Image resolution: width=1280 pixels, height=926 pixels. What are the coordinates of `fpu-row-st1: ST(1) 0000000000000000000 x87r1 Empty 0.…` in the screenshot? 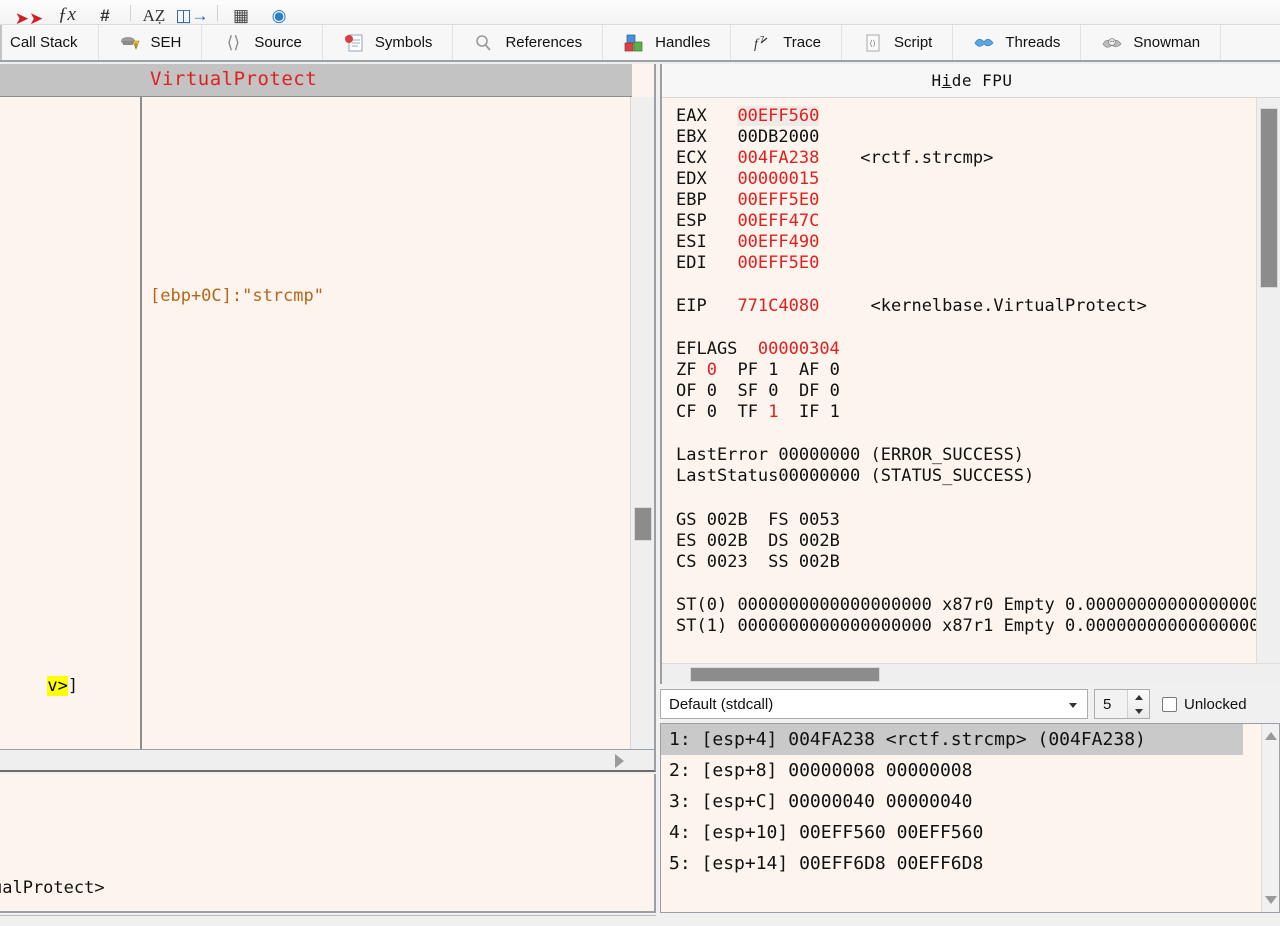 It's located at (967, 626).